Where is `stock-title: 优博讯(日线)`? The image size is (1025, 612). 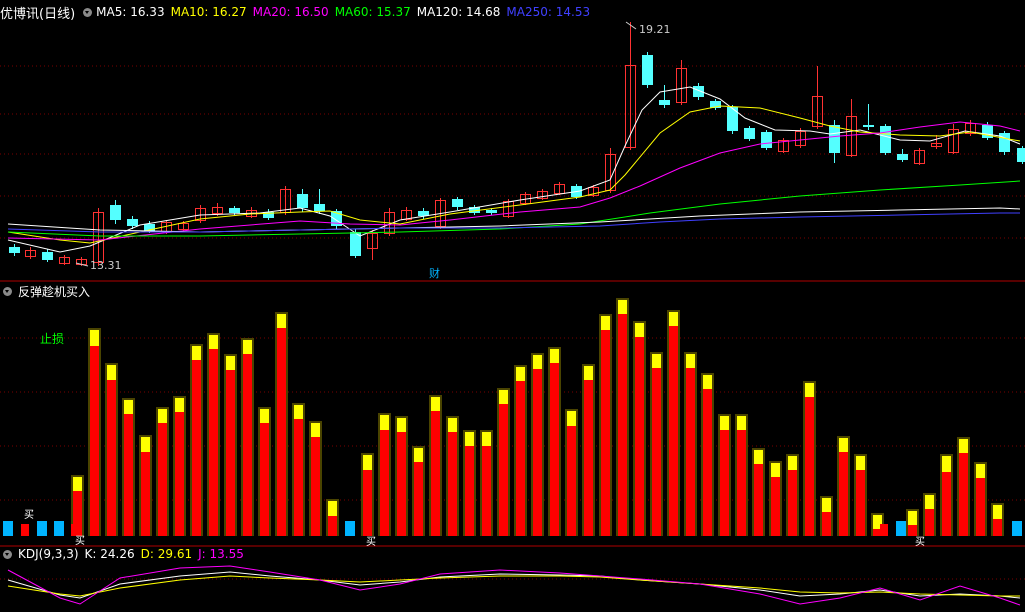 stock-title: 优博讯(日线) is located at coordinates (37, 12).